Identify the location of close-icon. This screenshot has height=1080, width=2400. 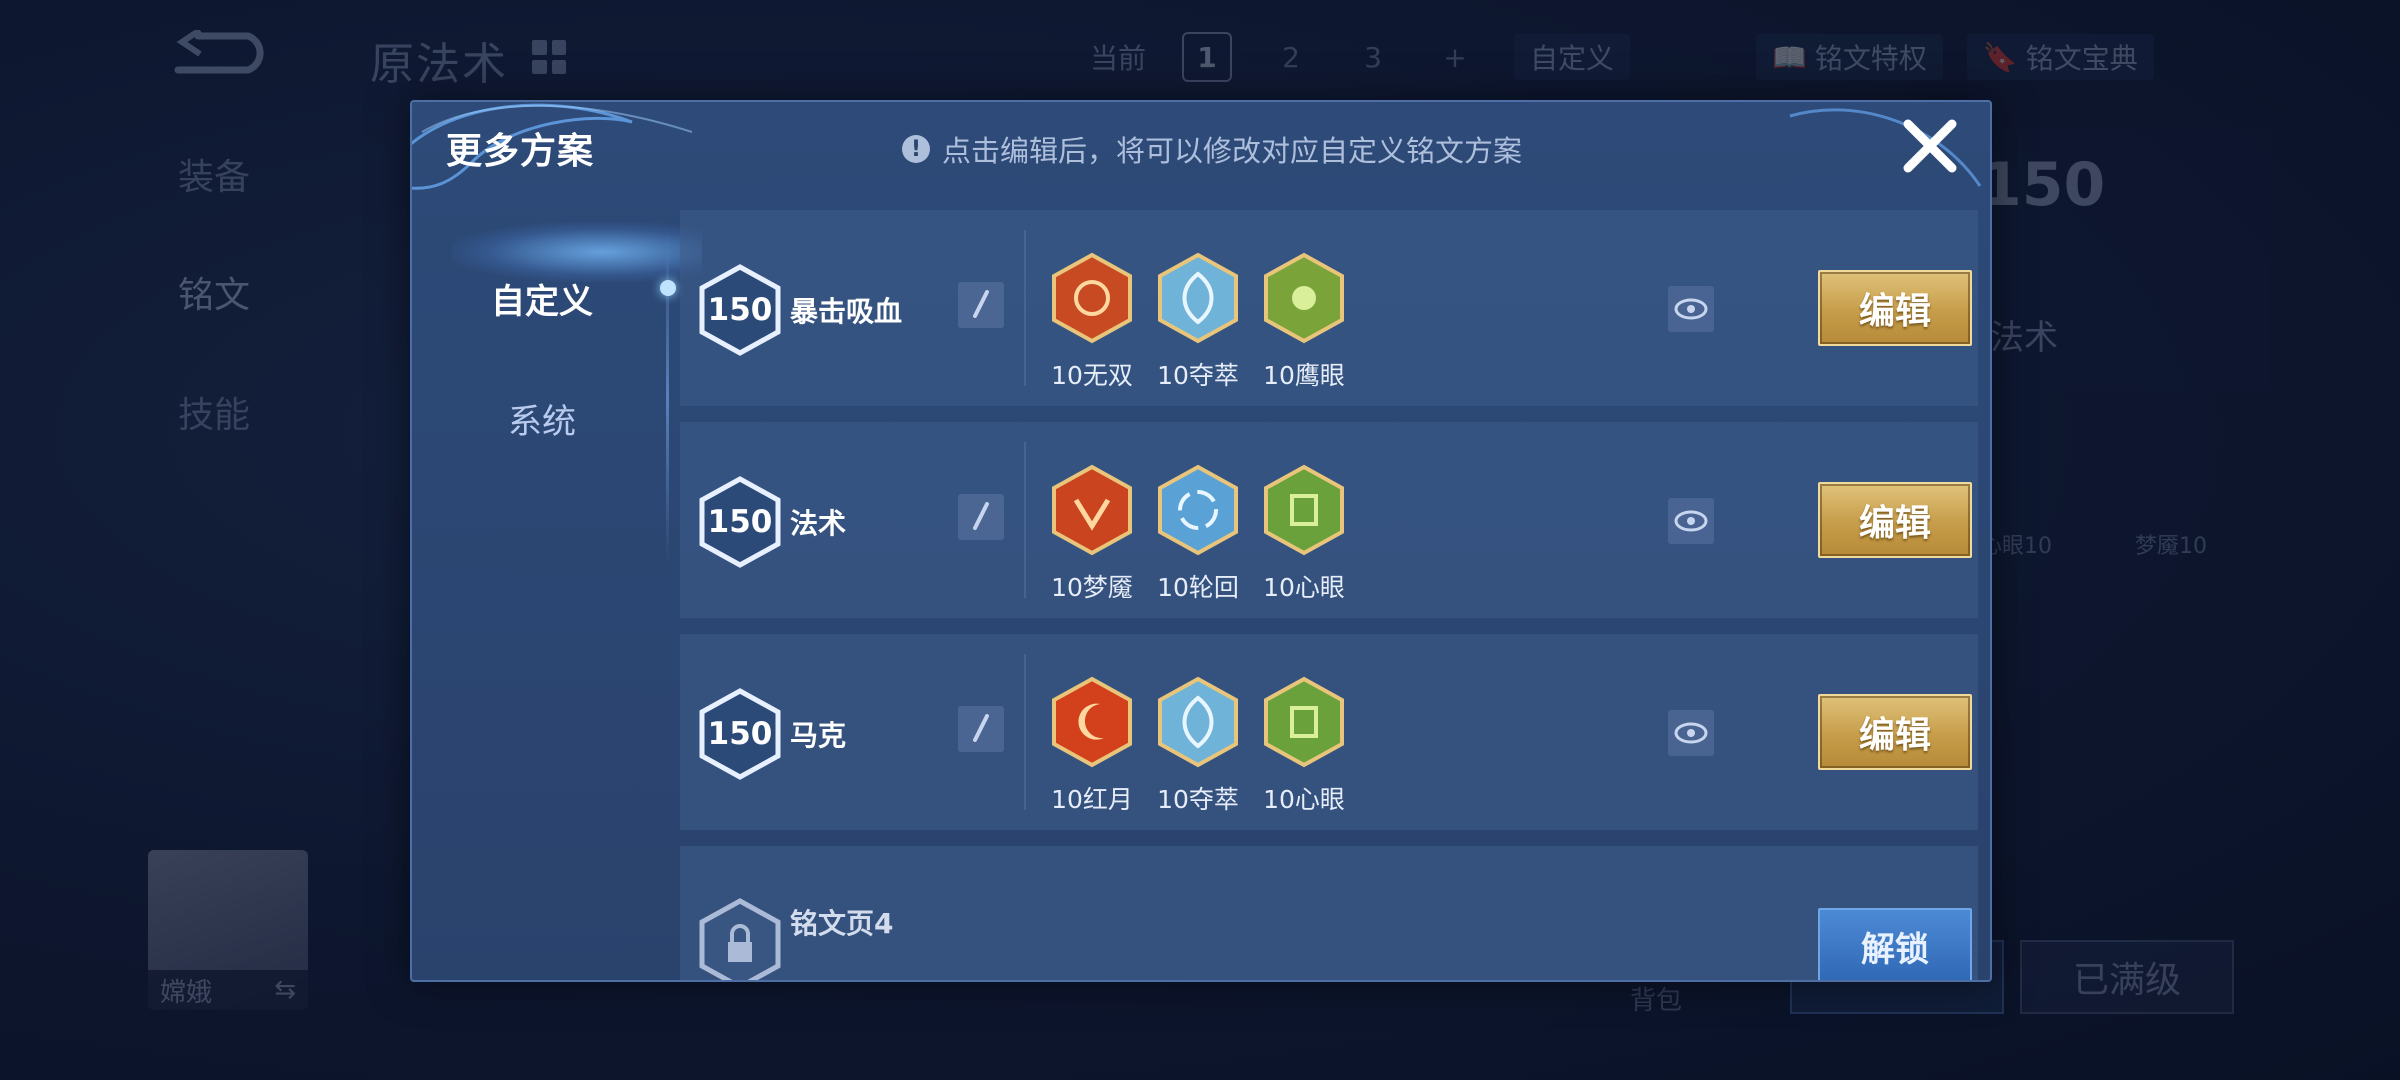
(1930, 146).